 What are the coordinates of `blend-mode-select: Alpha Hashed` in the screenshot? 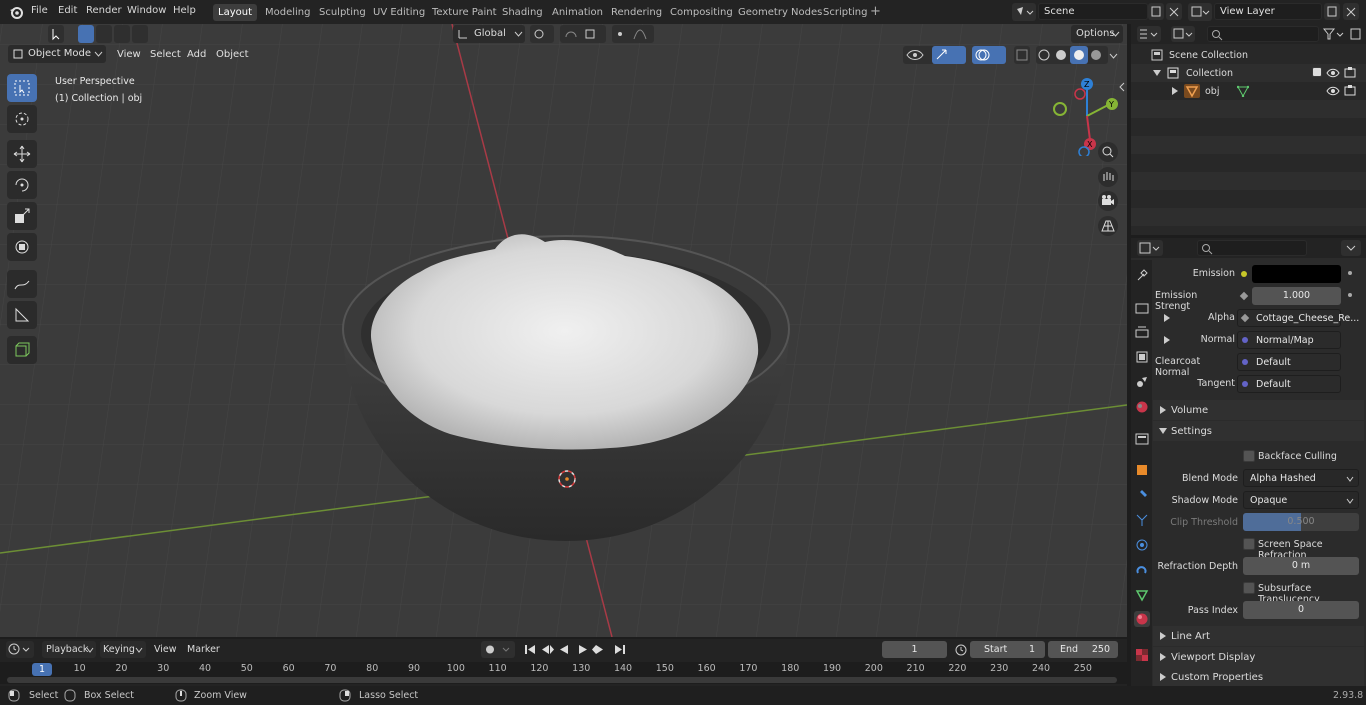 It's located at (1301, 478).